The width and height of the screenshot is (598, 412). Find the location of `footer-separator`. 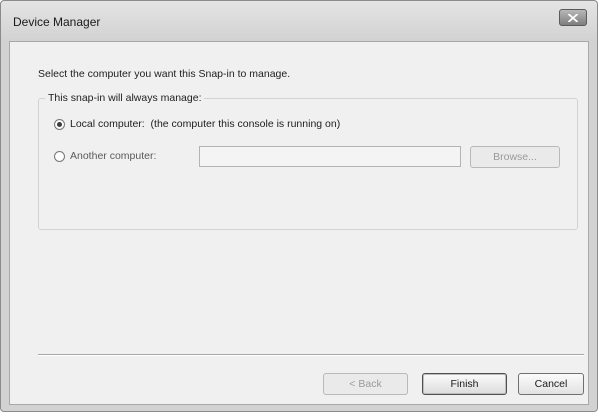

footer-separator is located at coordinates (311, 355).